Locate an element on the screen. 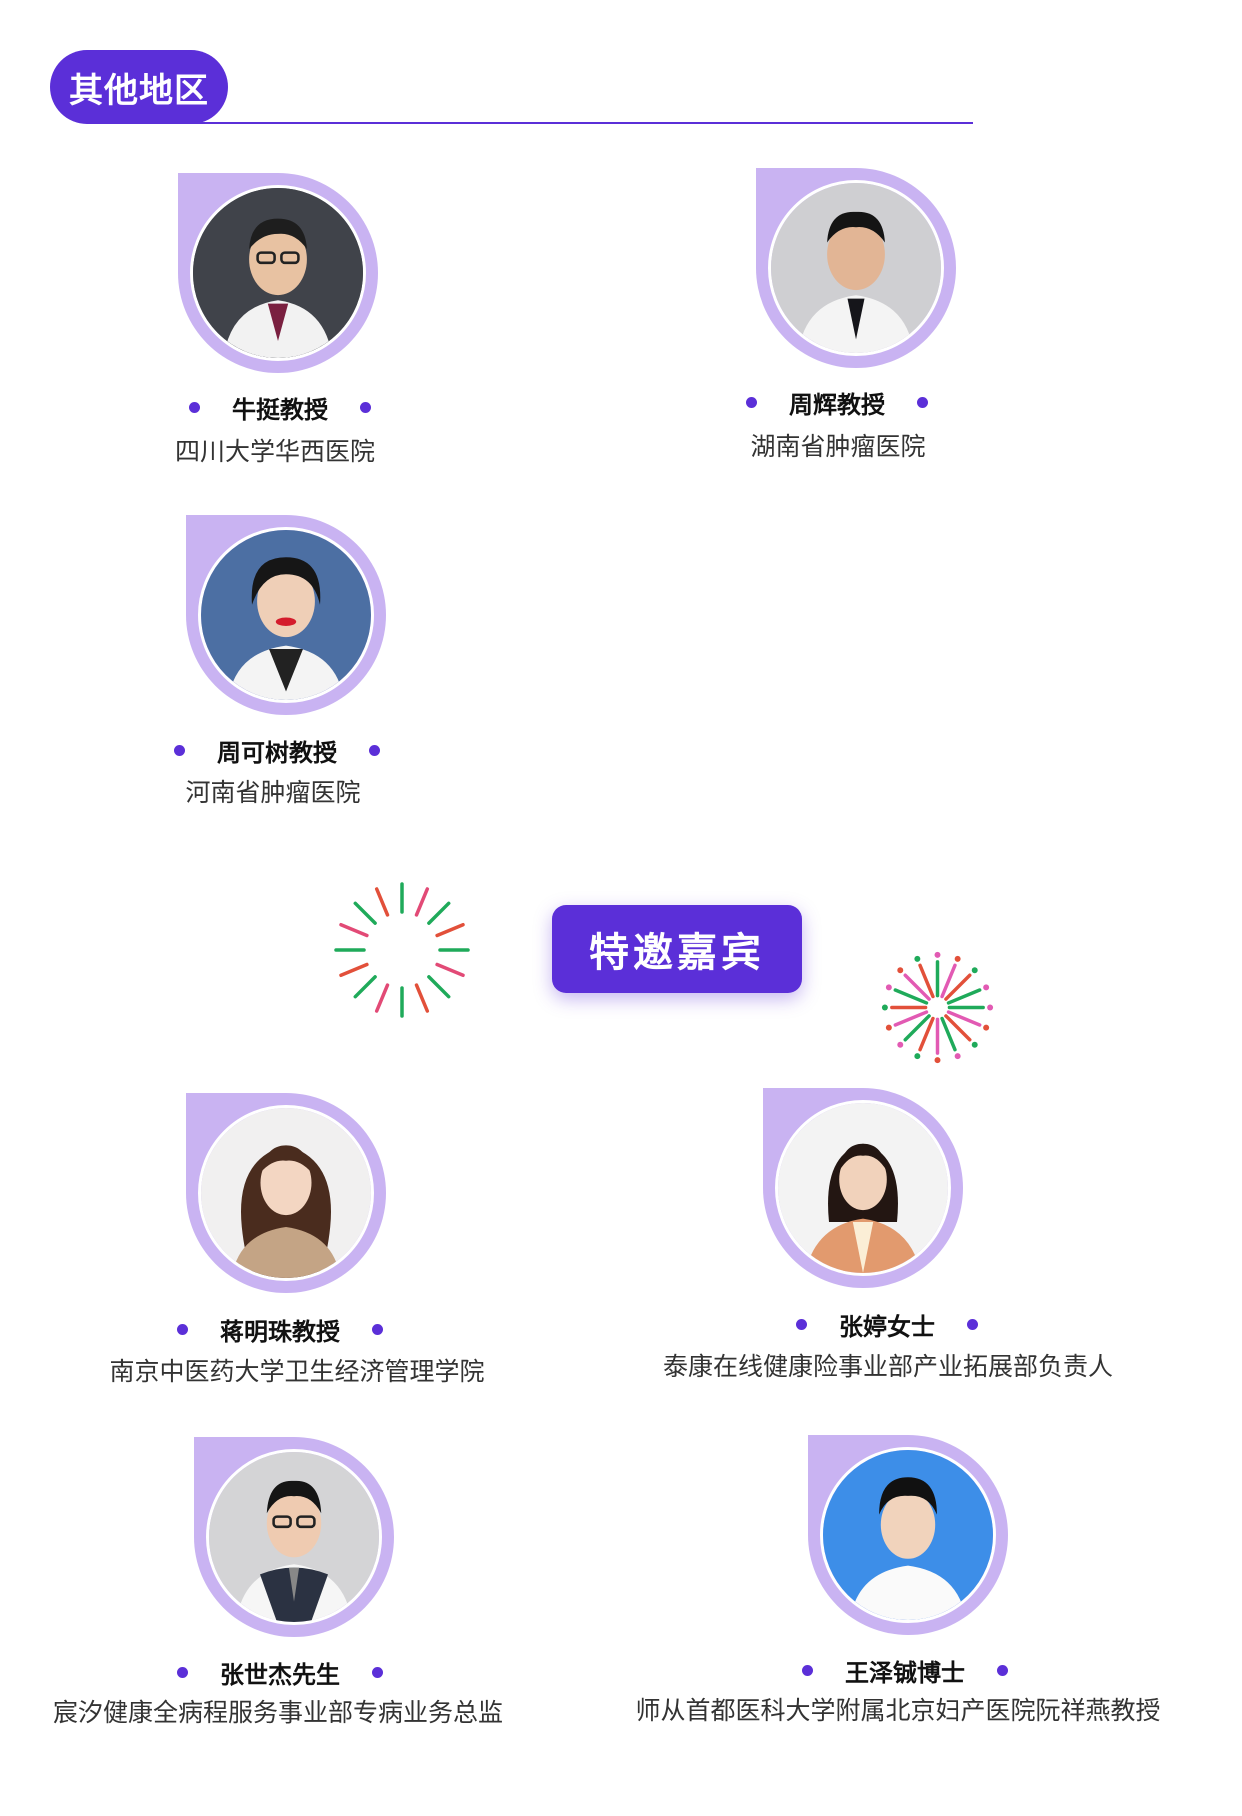 This screenshot has width=1242, height=1816. speaker-affiliation: 湖南省肿瘤医院 is located at coordinates (838, 446).